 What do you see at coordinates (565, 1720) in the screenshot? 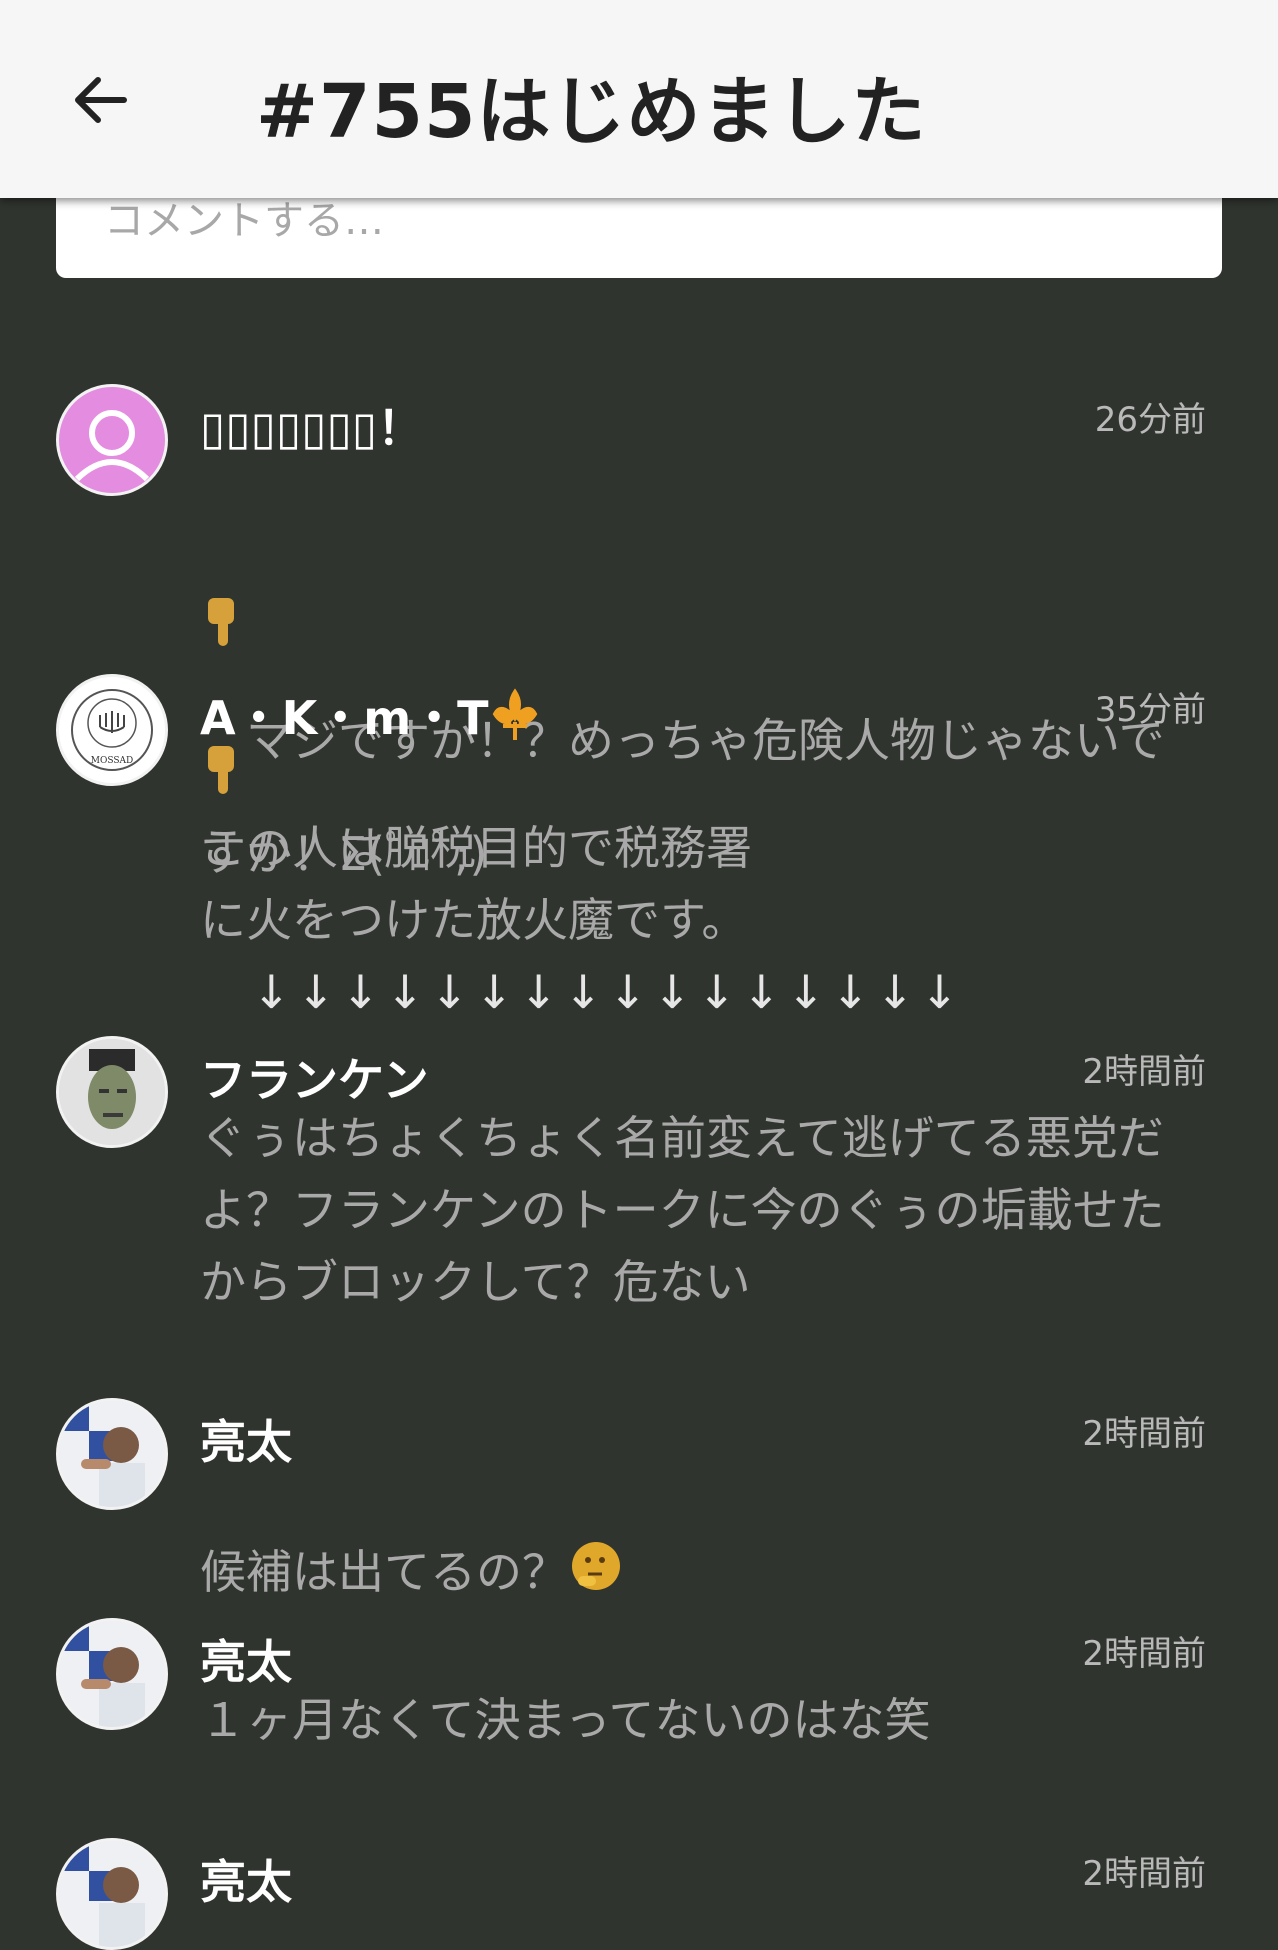
I see `comment-text: １ヶ月なくて決まってないのはな笑` at bounding box center [565, 1720].